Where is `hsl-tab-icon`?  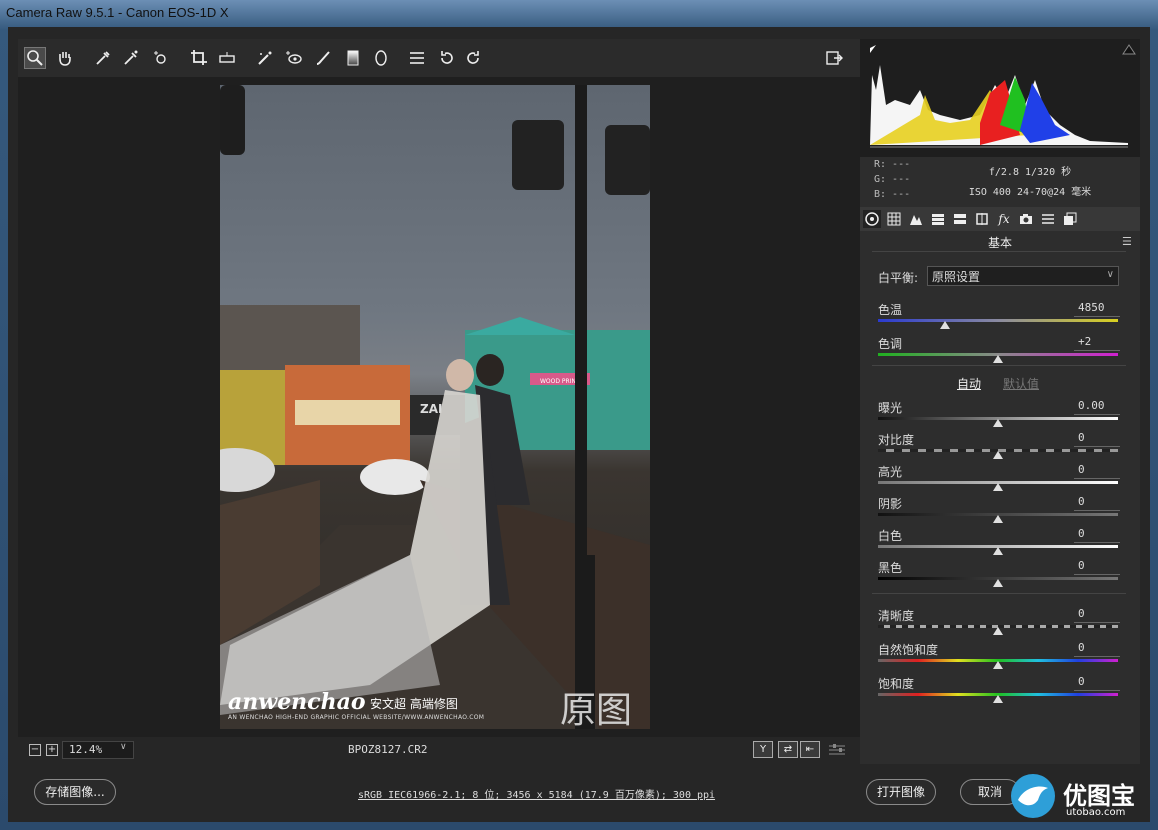
hsl-tab-icon is located at coordinates (938, 219).